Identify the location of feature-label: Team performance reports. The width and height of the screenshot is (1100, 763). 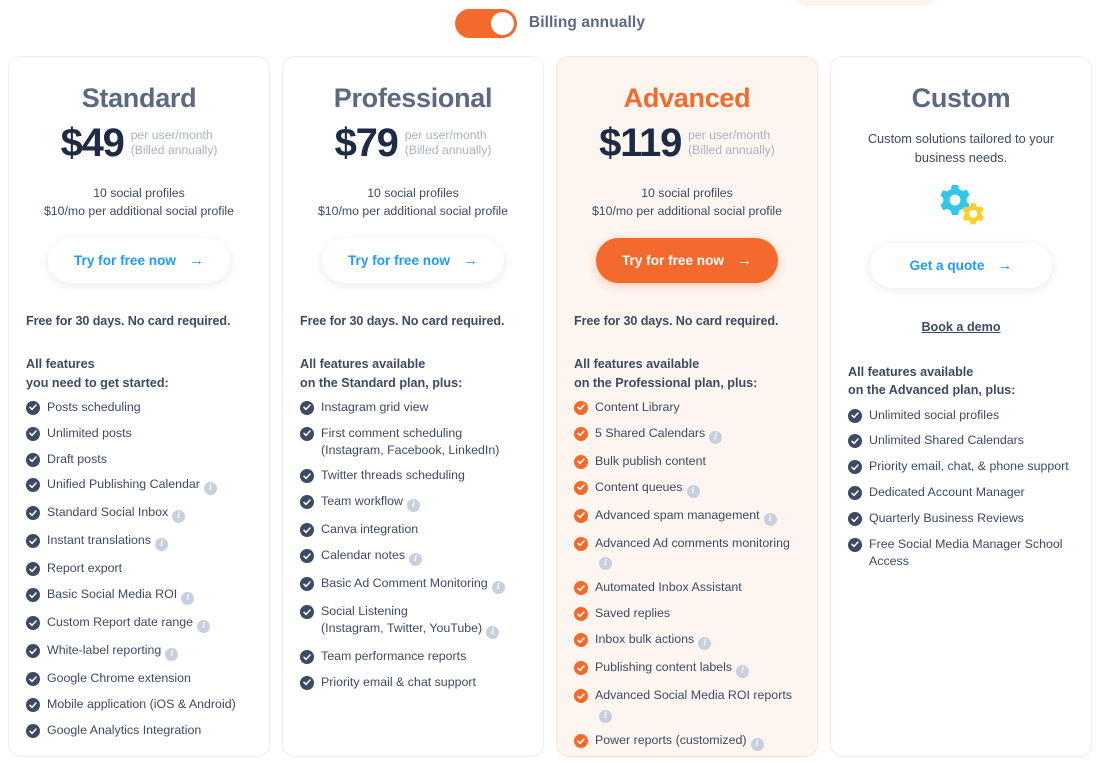
(394, 656).